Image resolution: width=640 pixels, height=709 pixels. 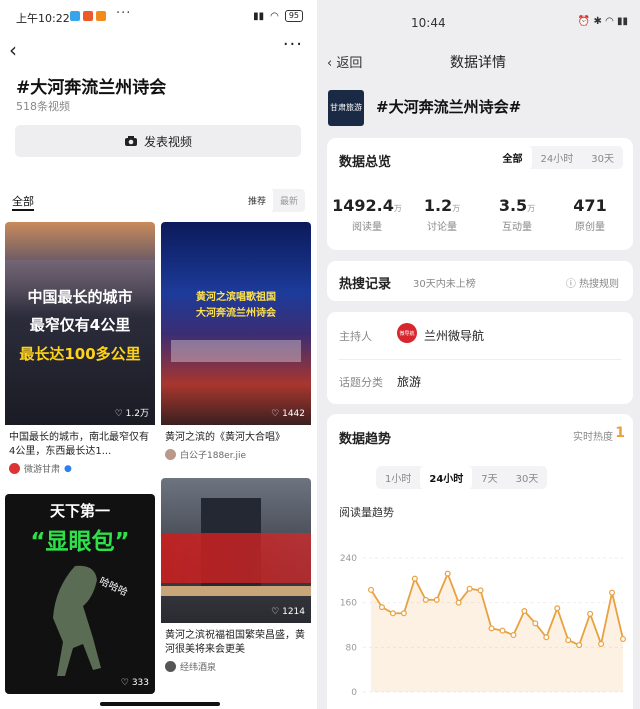 I want to click on back-button: ‹ 返回, so click(x=344, y=61).